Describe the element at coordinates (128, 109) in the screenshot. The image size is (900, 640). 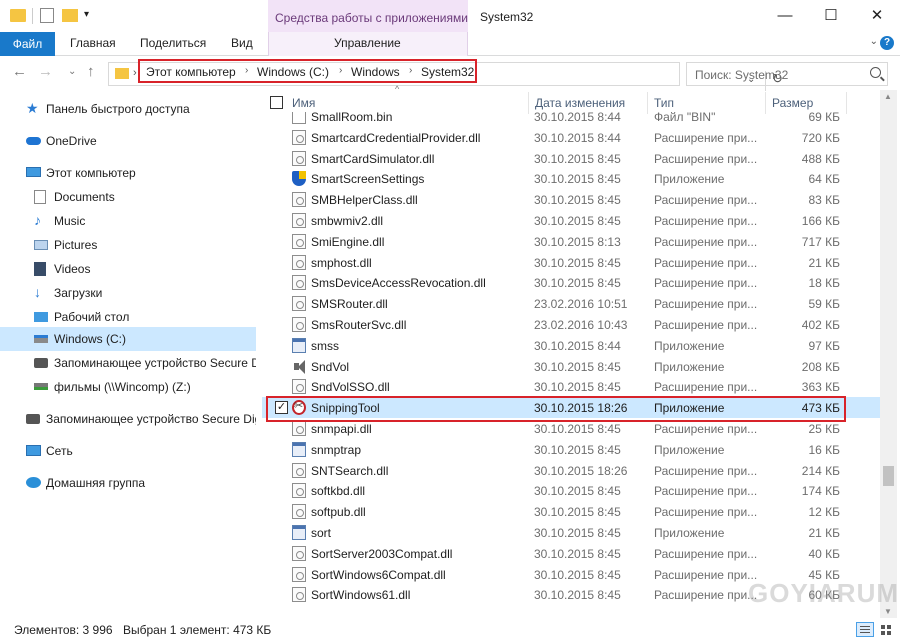
I see `sidebar-item-quick-access: ★ Панель быстрого доступа` at that location.